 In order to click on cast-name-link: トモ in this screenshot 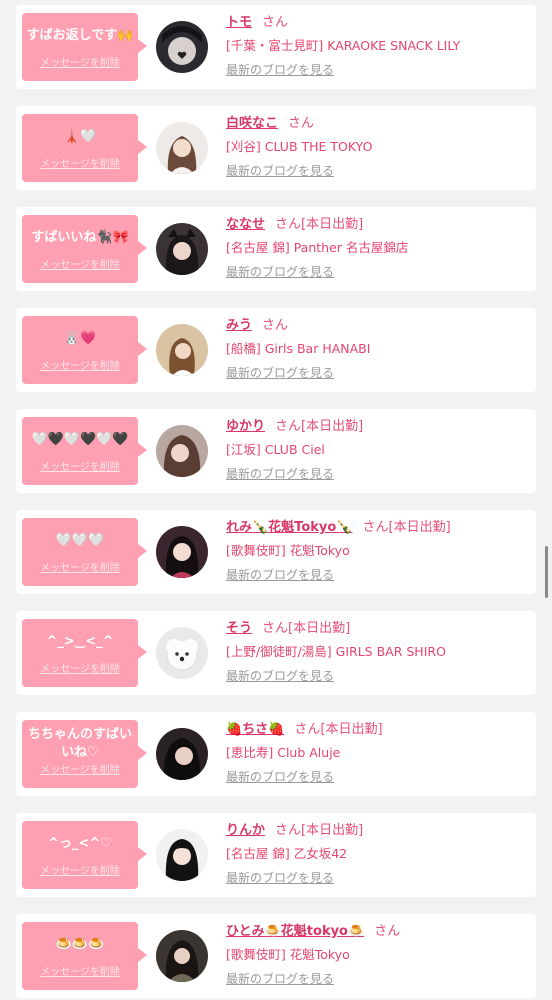, I will do `click(239, 22)`.